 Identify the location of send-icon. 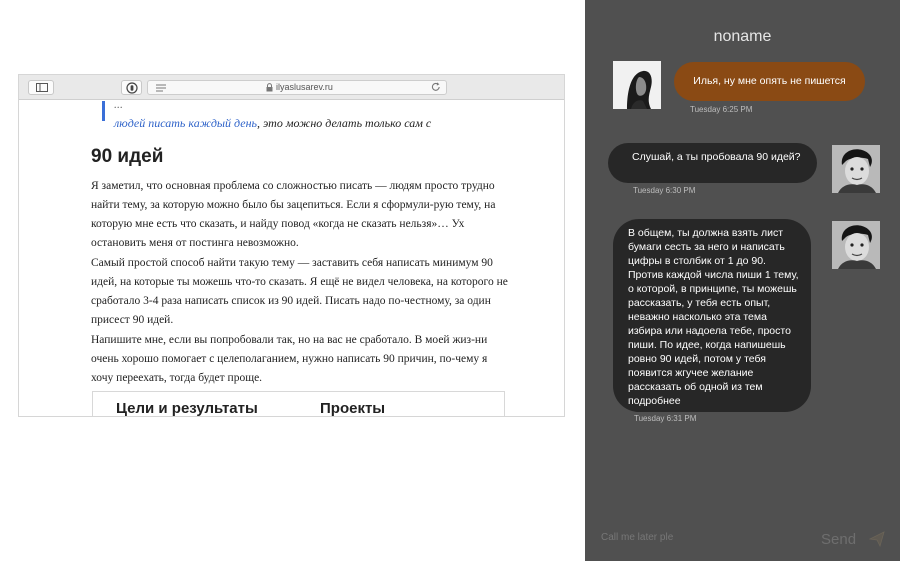
(877, 539).